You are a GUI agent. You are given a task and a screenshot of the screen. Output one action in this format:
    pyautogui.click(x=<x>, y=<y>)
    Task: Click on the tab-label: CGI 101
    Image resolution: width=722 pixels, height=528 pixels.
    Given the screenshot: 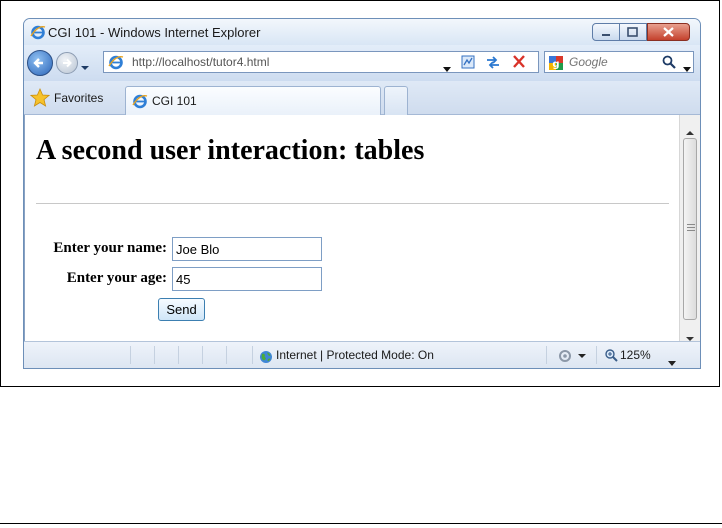 What is the action you would take?
    pyautogui.click(x=174, y=101)
    